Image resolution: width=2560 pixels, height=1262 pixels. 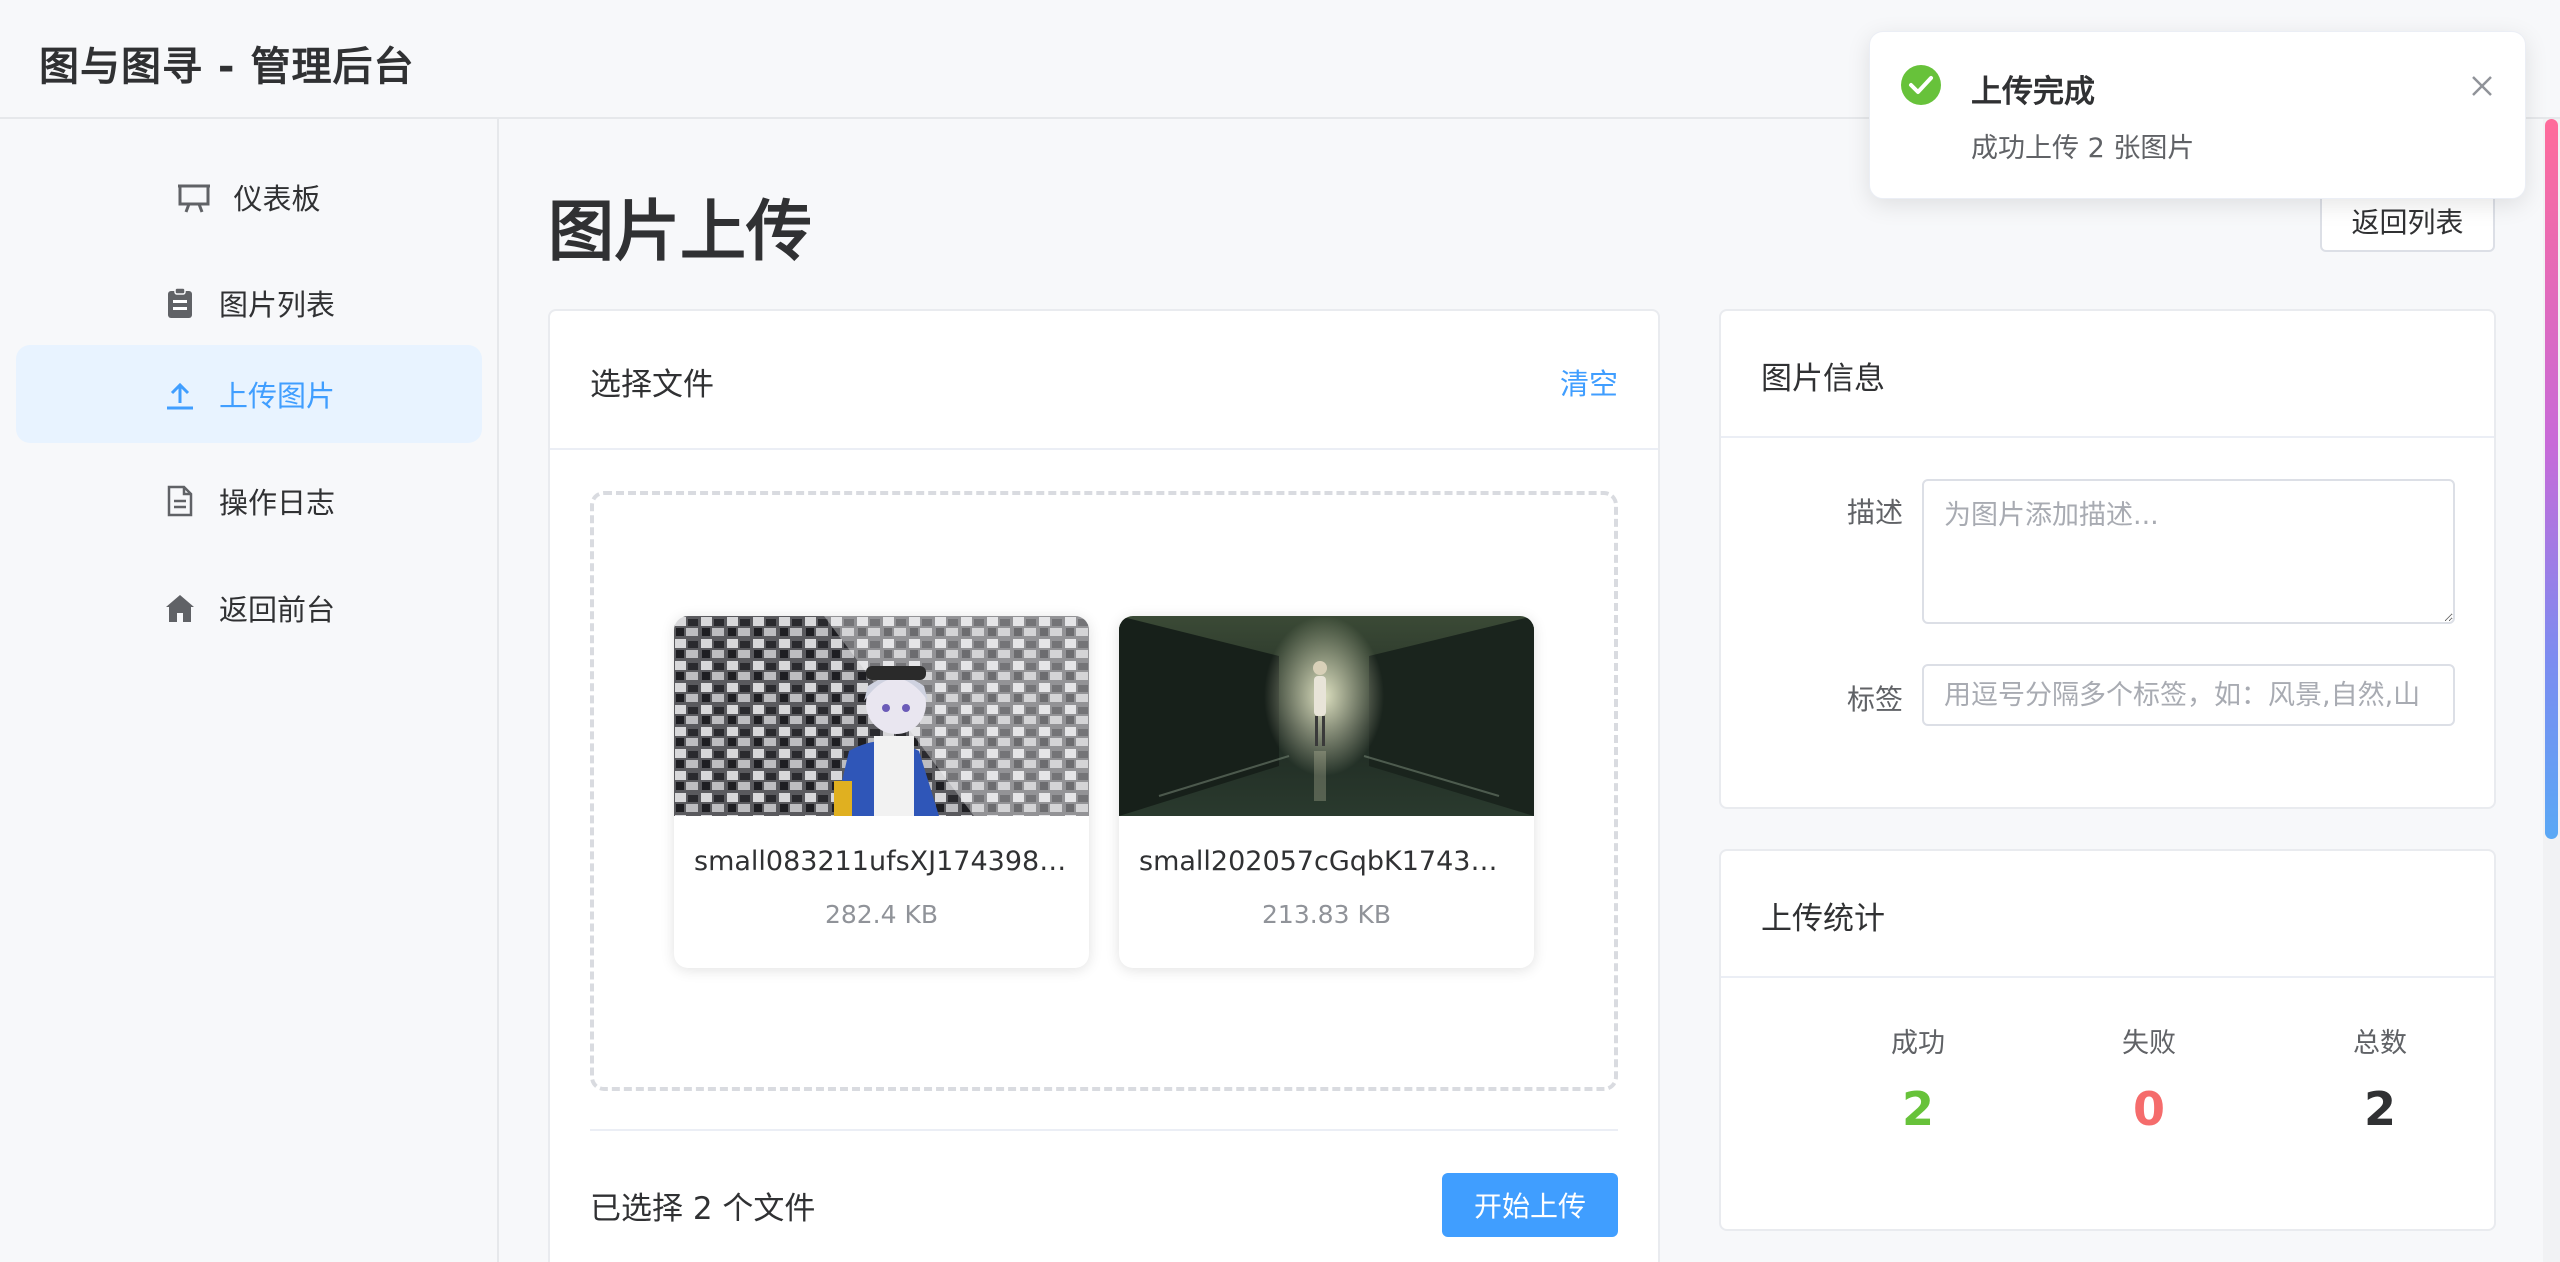 What do you see at coordinates (2033, 92) in the screenshot?
I see `toast-title: 上传完成` at bounding box center [2033, 92].